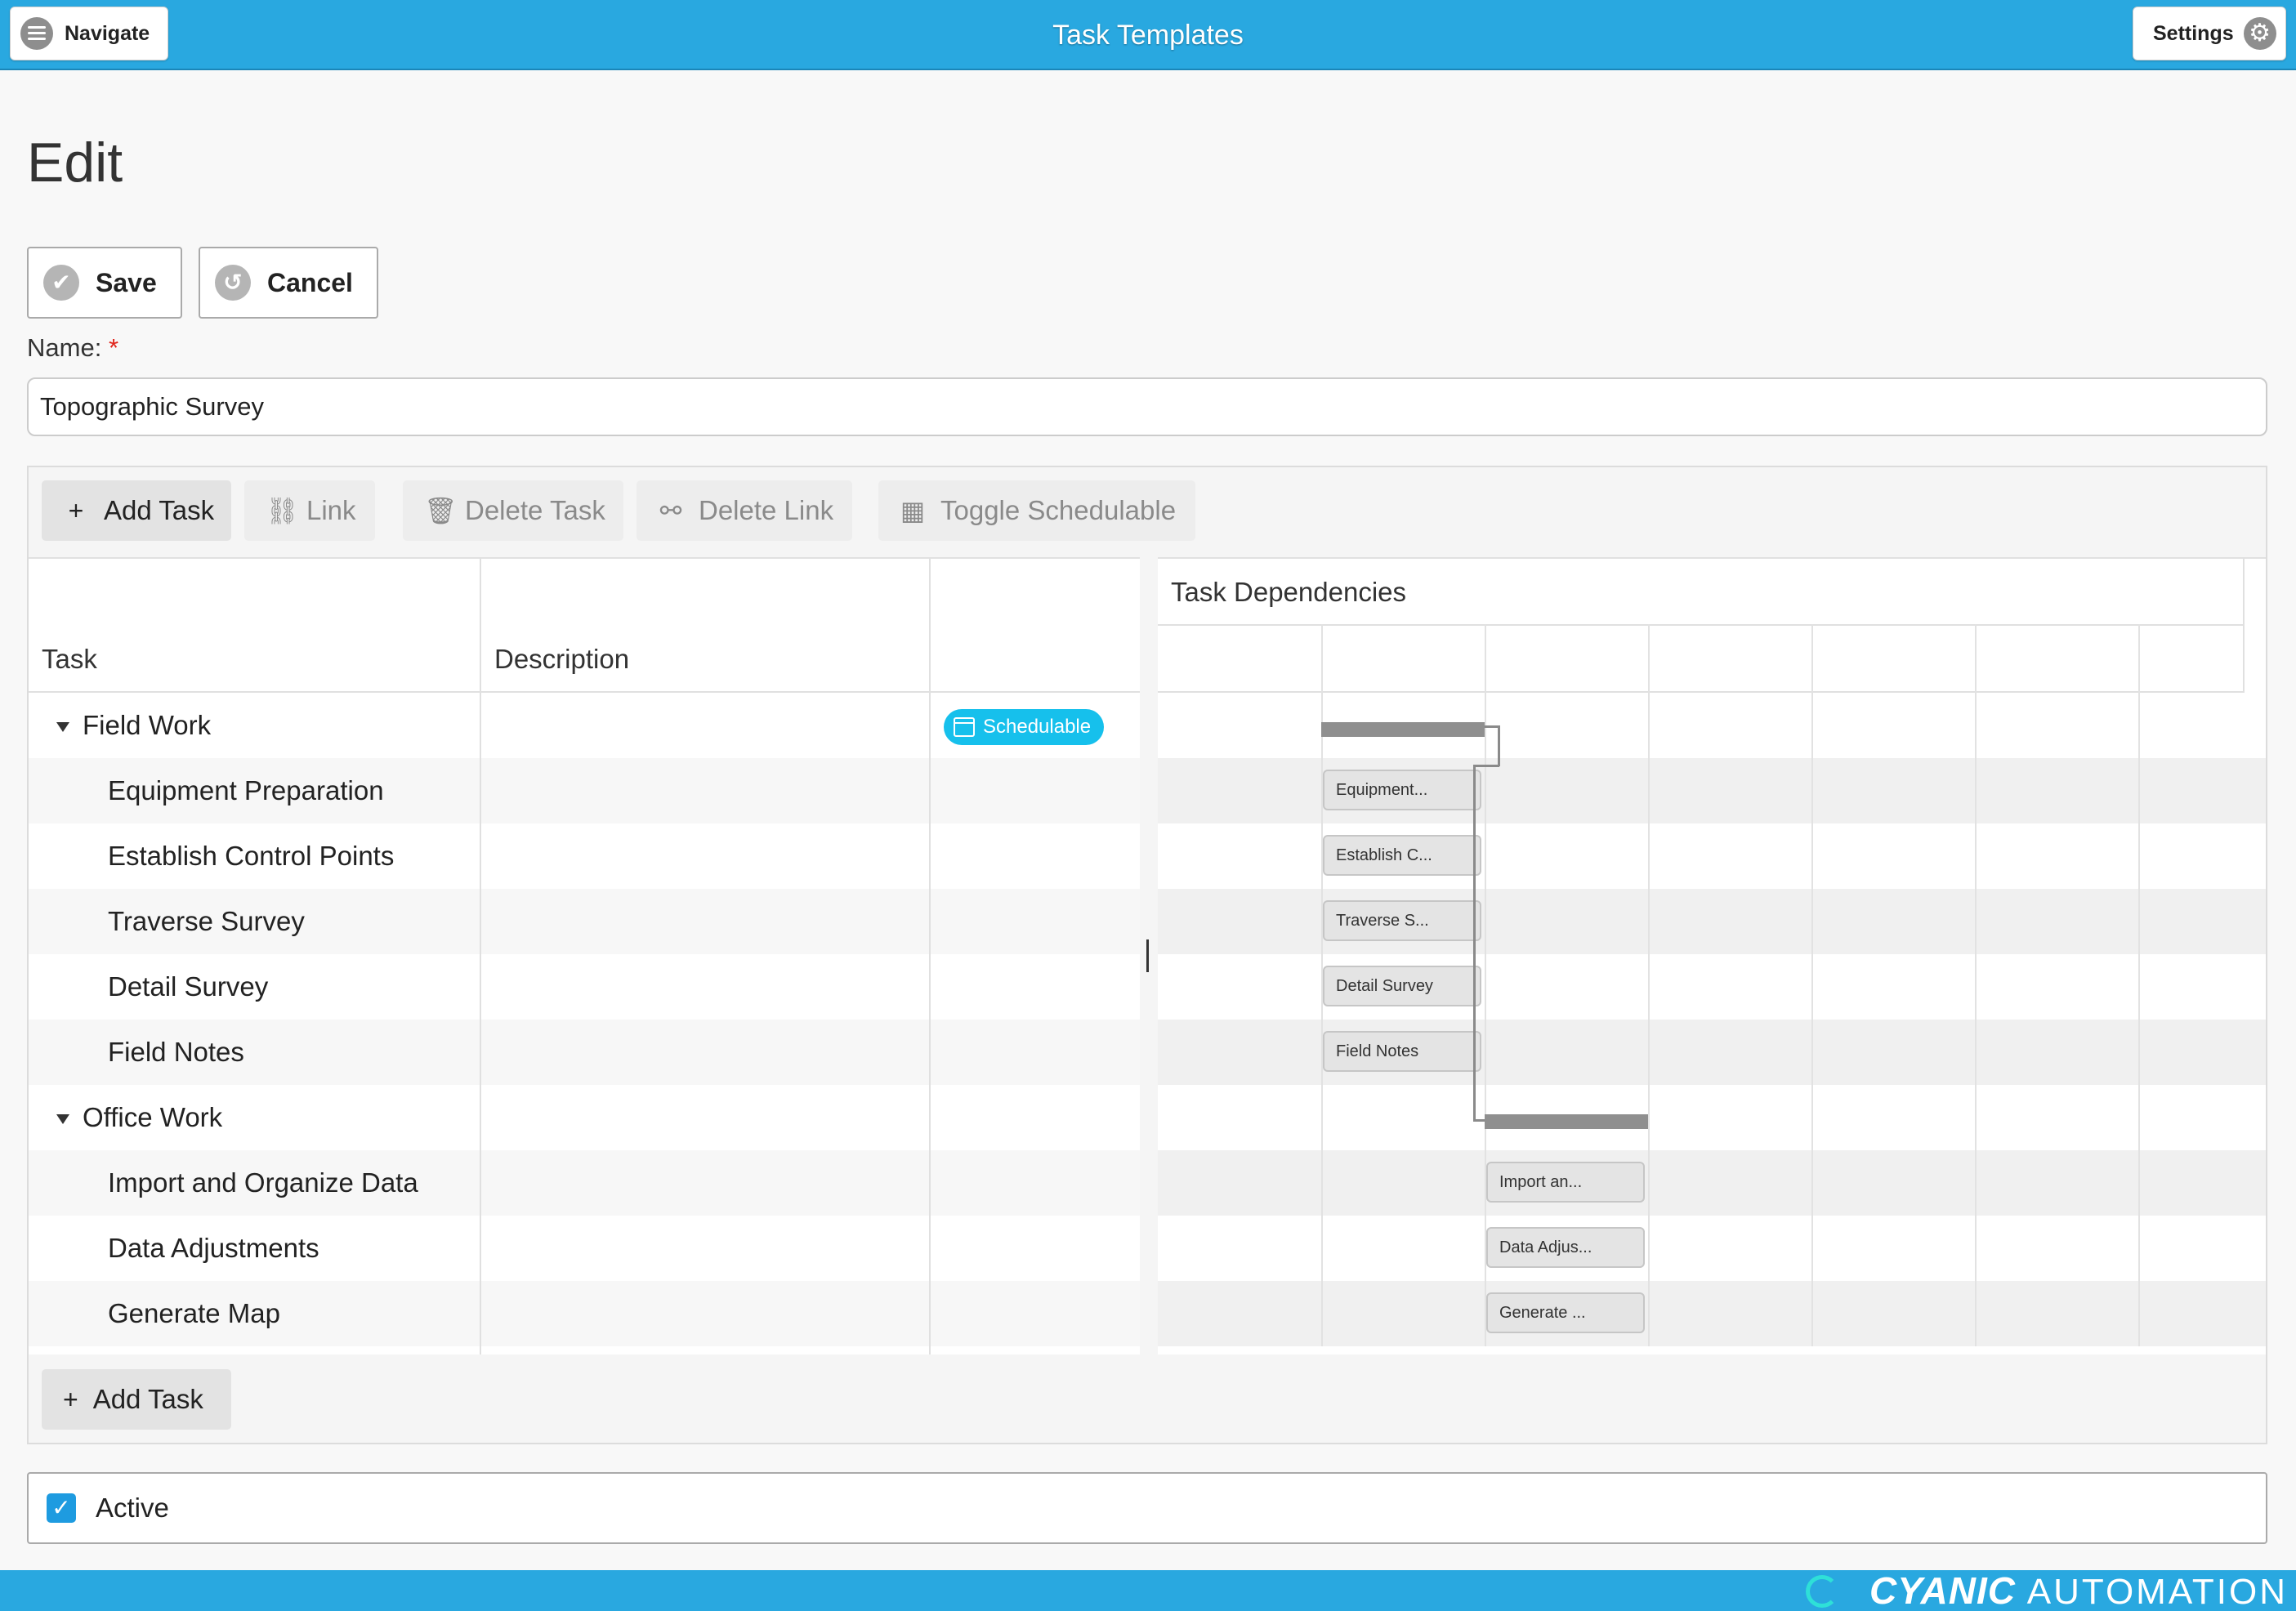 The image size is (2296, 1611). Describe the element at coordinates (441, 511) in the screenshot. I see `trash-icon: 🗑` at that location.